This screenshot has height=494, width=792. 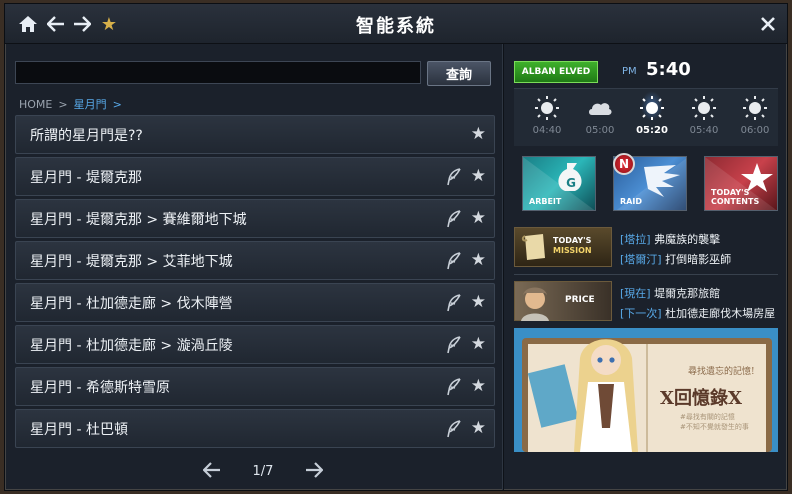 I want to click on weather-time: 04:40, so click(x=547, y=130).